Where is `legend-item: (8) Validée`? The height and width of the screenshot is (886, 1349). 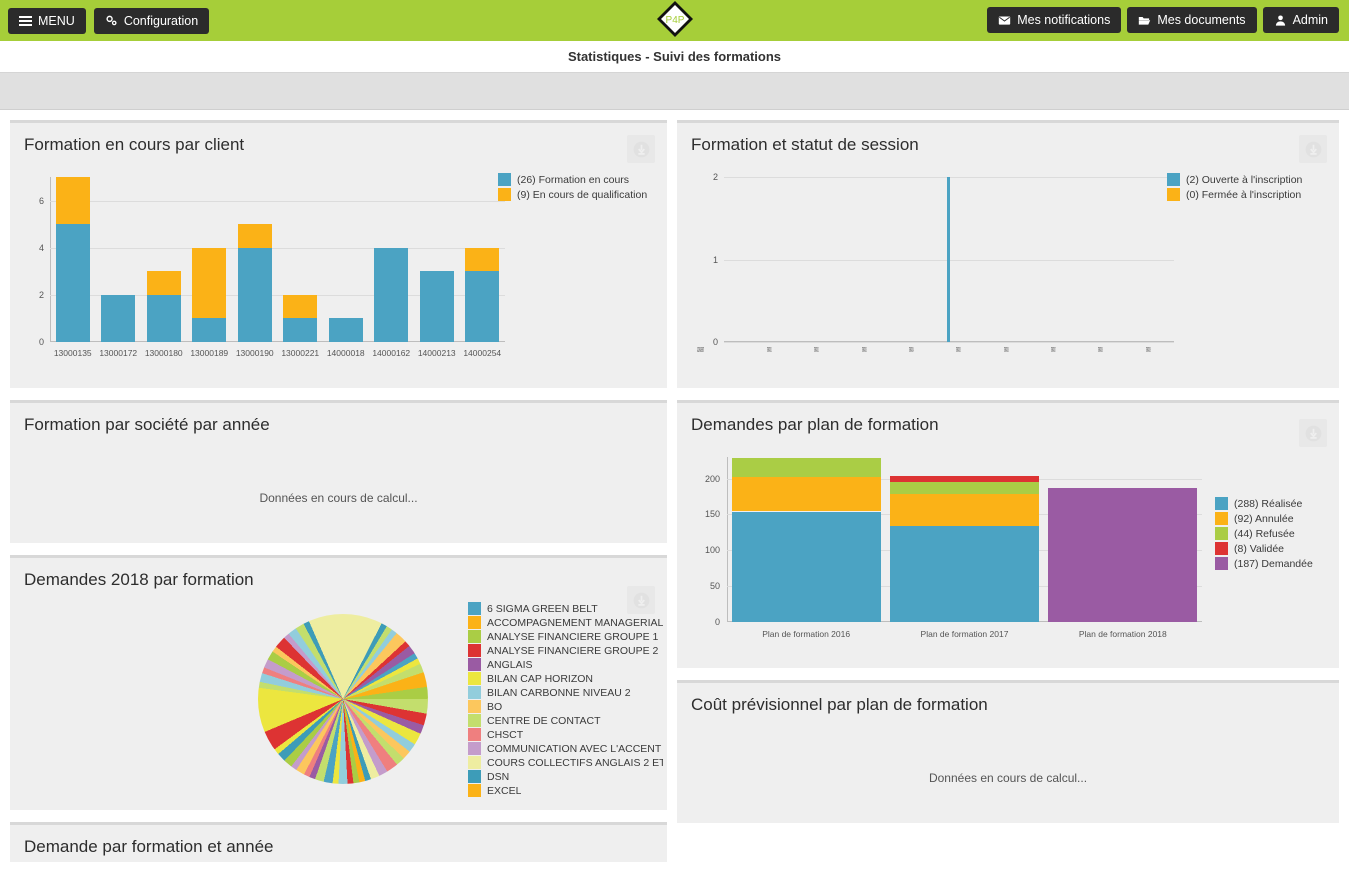 legend-item: (8) Validée is located at coordinates (1264, 548).